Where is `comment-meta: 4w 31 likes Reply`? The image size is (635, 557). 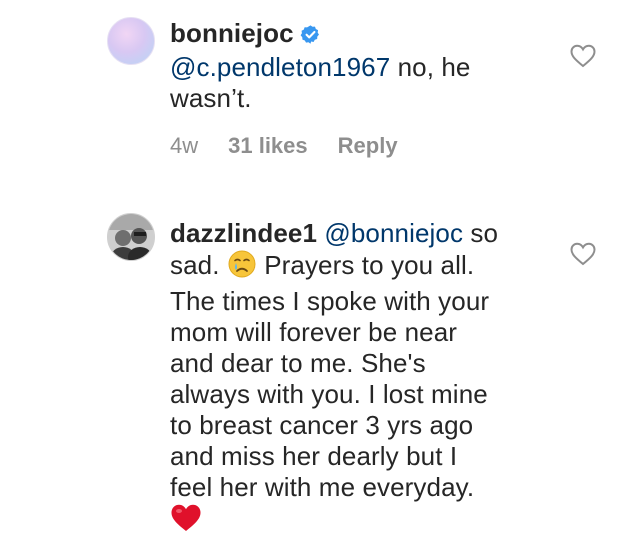
comment-meta: 4w 31 likes Reply is located at coordinates (299, 146).